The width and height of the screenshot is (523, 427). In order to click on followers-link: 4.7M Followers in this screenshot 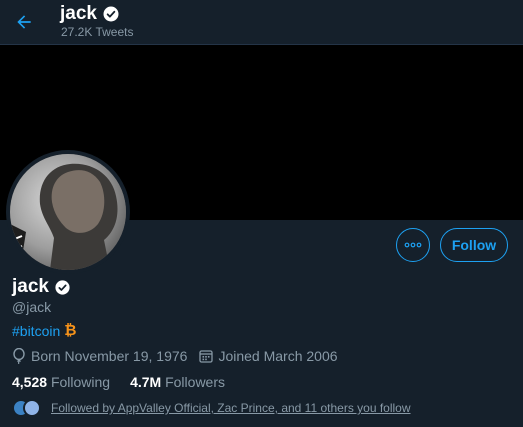, I will do `click(177, 382)`.